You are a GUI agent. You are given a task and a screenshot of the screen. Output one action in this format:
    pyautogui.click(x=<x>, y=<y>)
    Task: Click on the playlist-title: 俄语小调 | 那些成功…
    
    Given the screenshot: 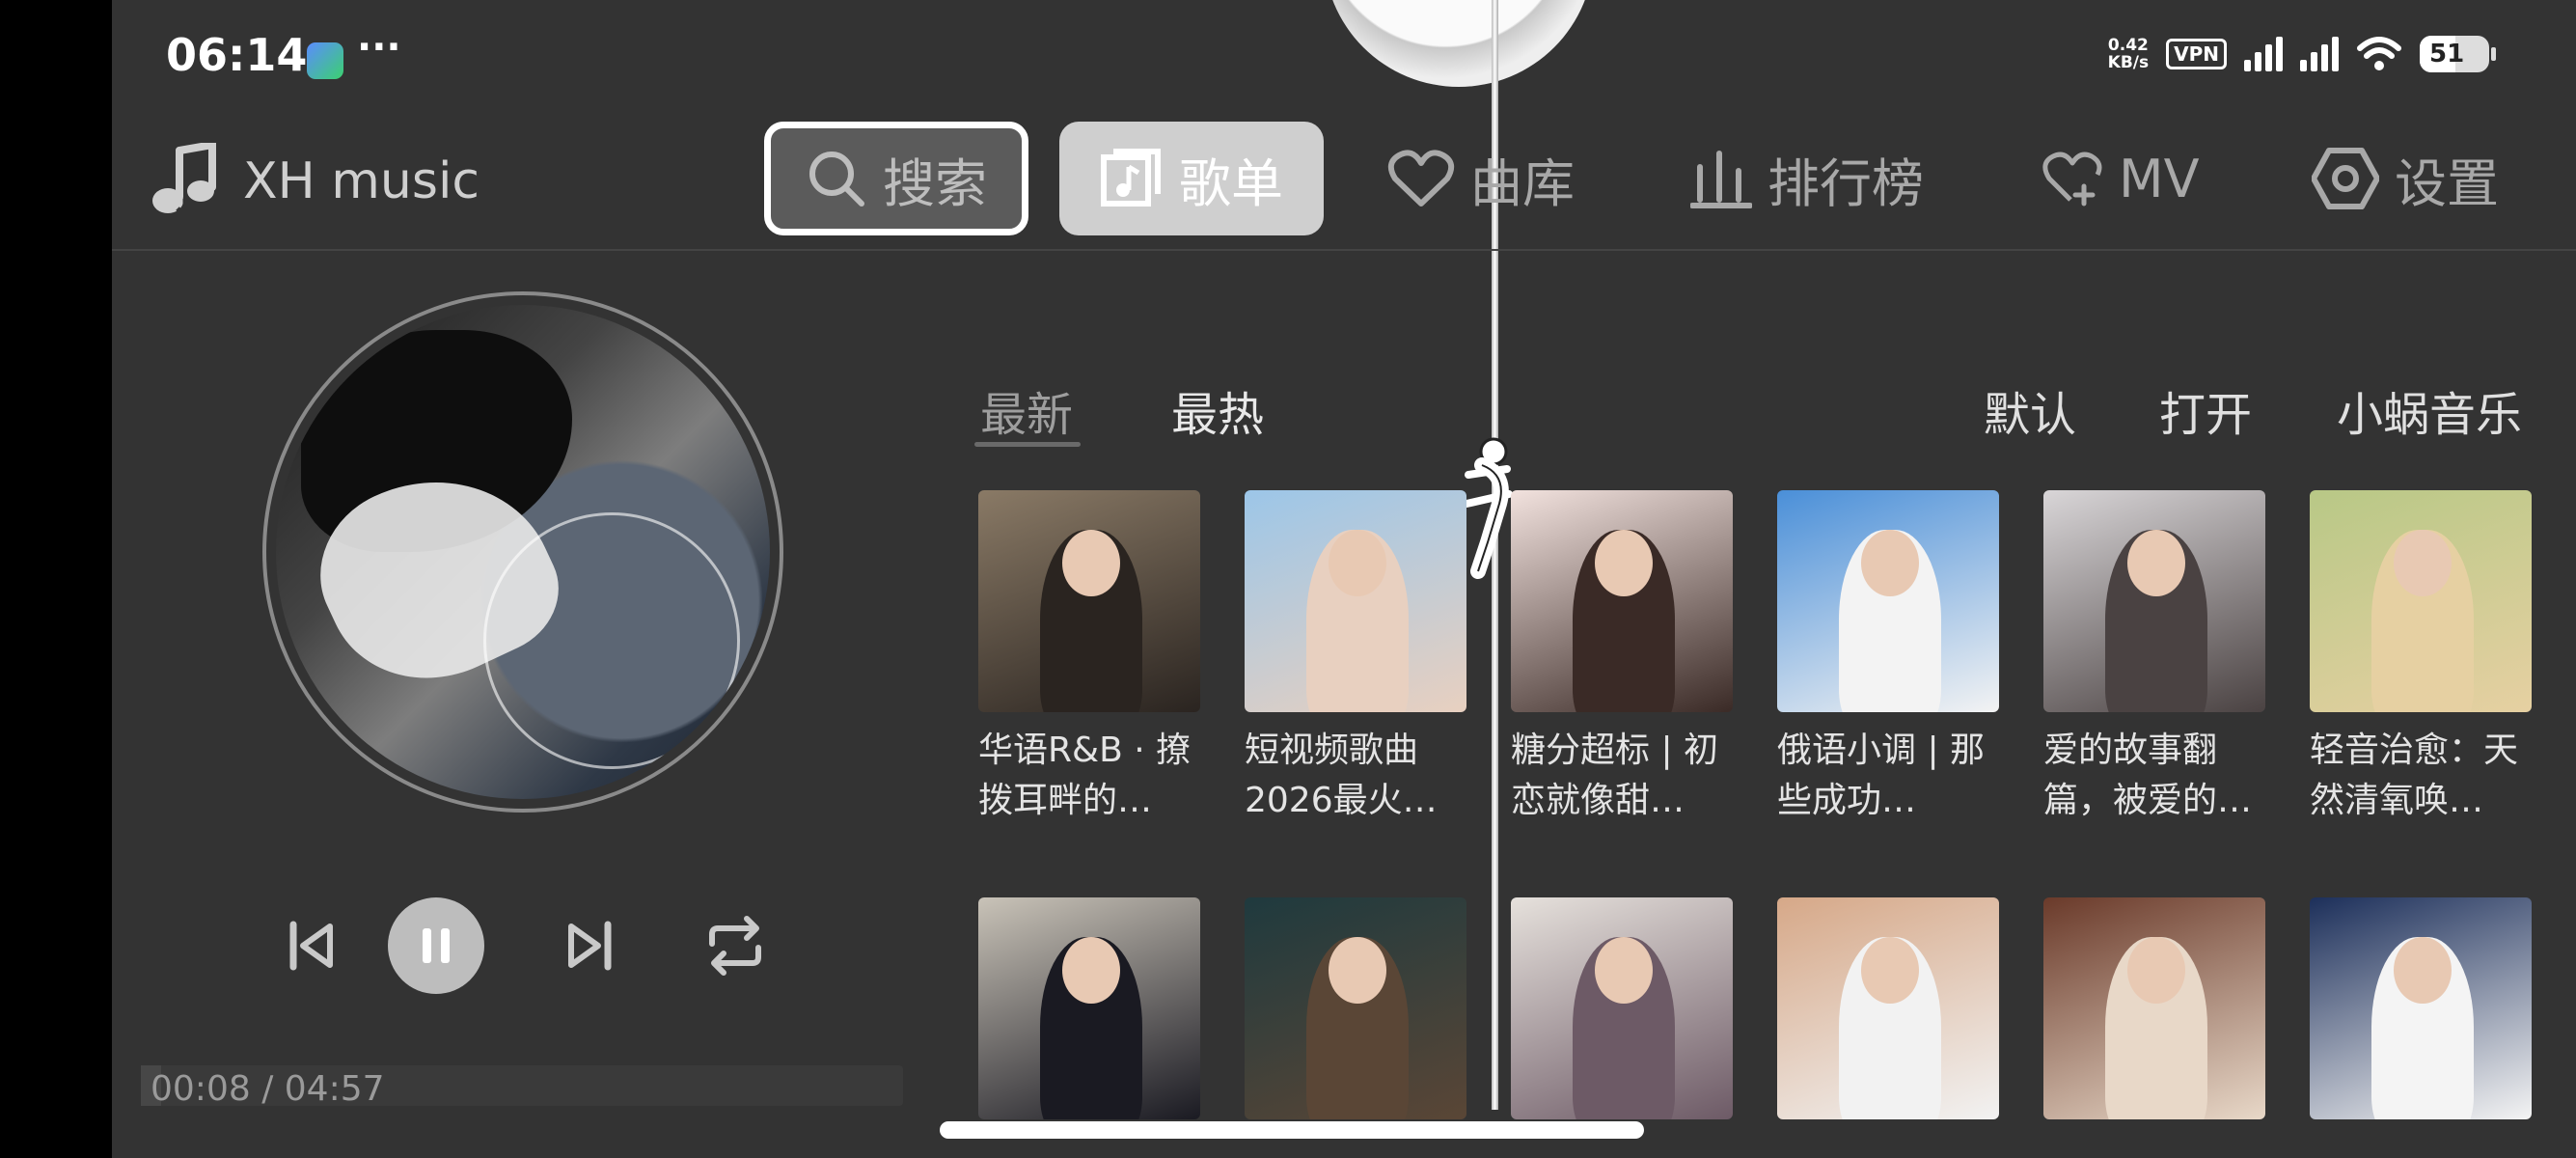 What is the action you would take?
    pyautogui.click(x=1882, y=775)
    